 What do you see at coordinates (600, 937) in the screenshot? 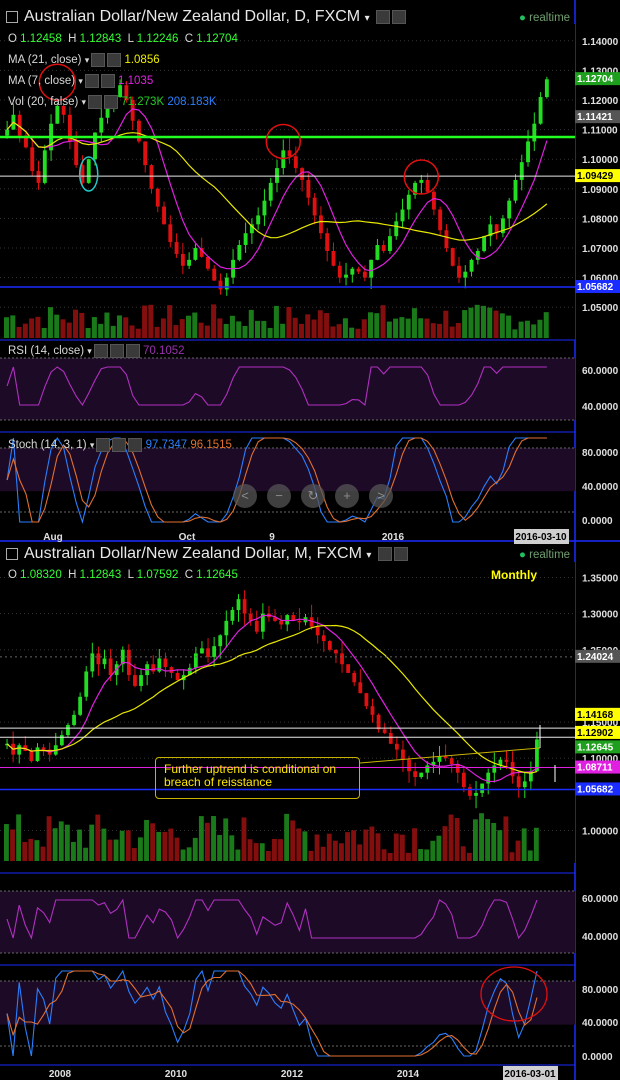
I see `rsi-tick-label: 40.0000` at bounding box center [600, 937].